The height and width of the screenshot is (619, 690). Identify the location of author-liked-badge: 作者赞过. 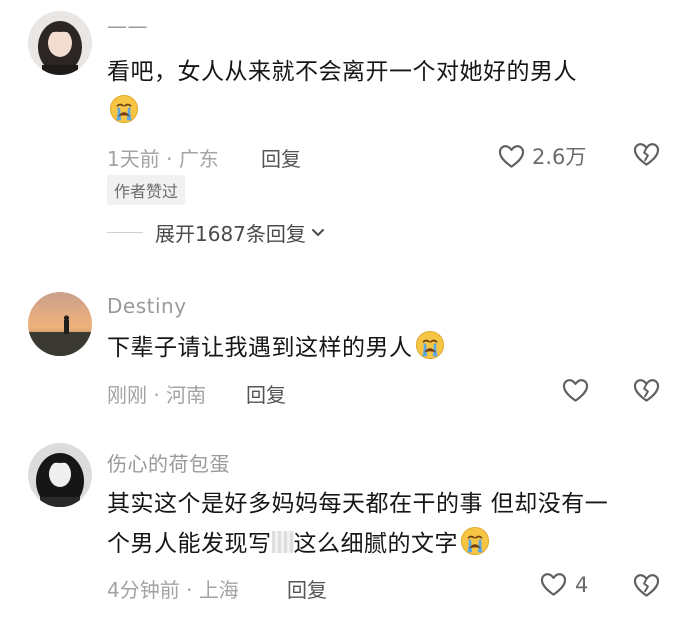
(146, 190).